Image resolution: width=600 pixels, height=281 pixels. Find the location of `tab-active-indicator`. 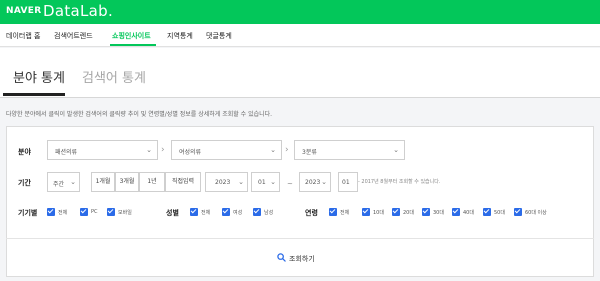

tab-active-indicator is located at coordinates (34, 94).